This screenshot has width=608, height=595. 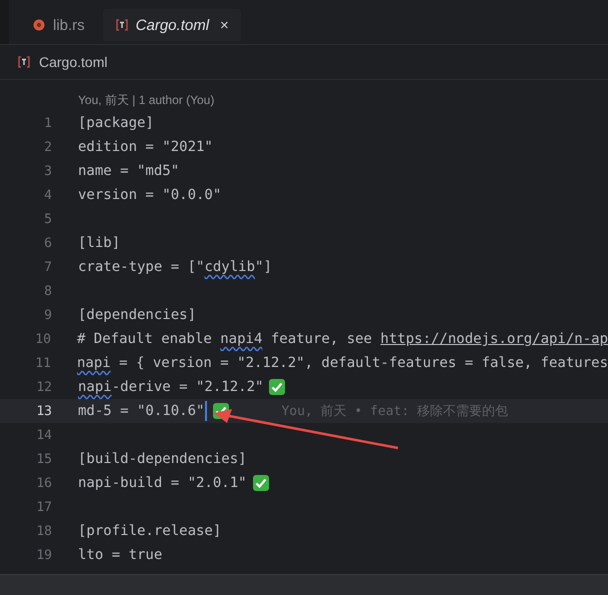 I want to click on close-icon: ×, so click(x=224, y=25).